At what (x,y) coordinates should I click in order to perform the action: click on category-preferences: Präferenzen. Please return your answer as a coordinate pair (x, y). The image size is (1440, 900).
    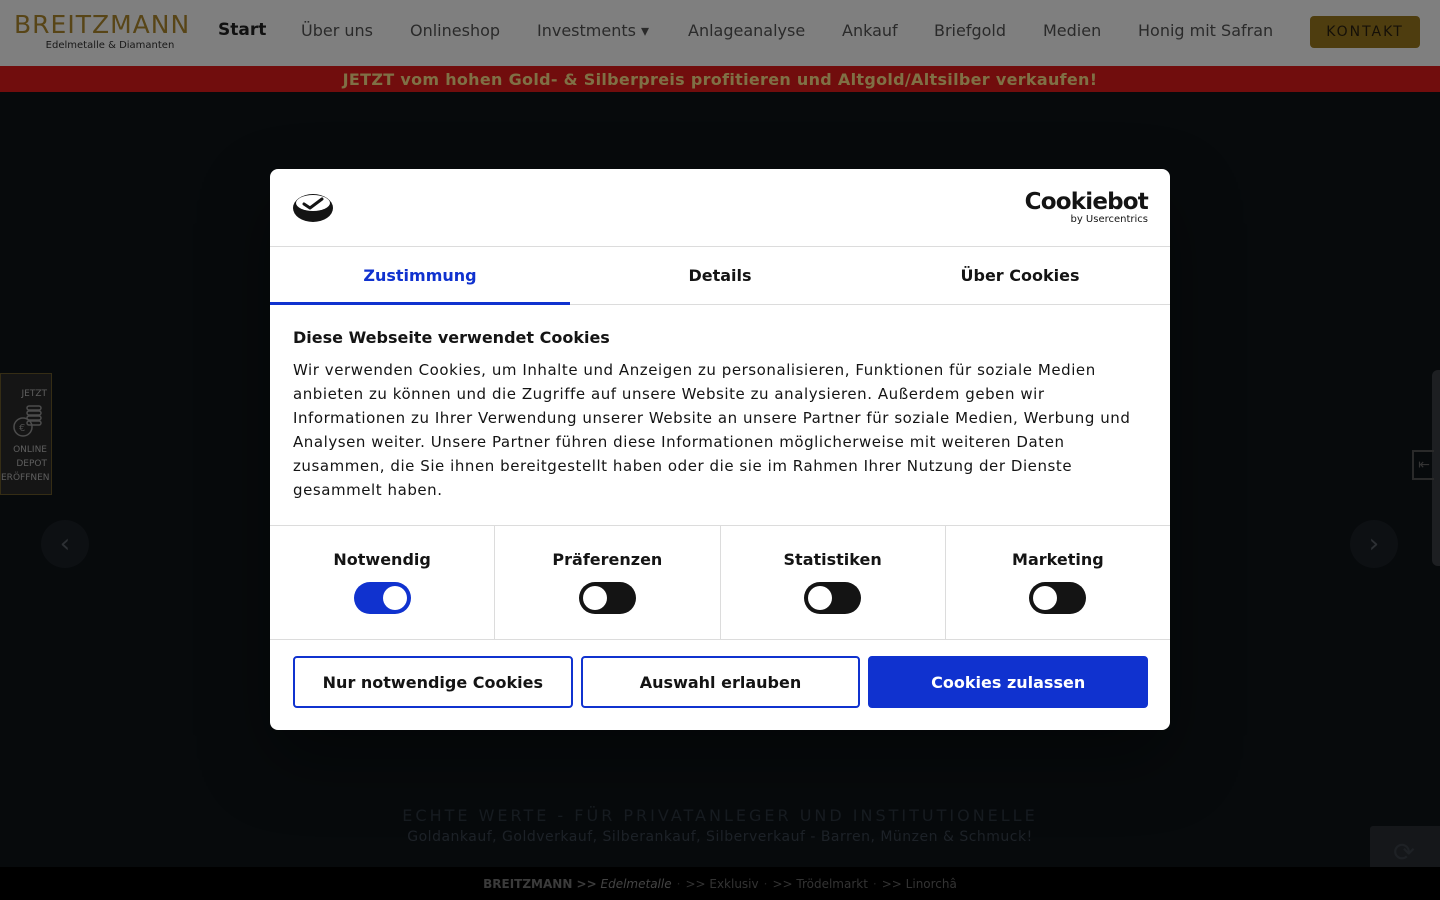
    Looking at the image, I should click on (608, 582).